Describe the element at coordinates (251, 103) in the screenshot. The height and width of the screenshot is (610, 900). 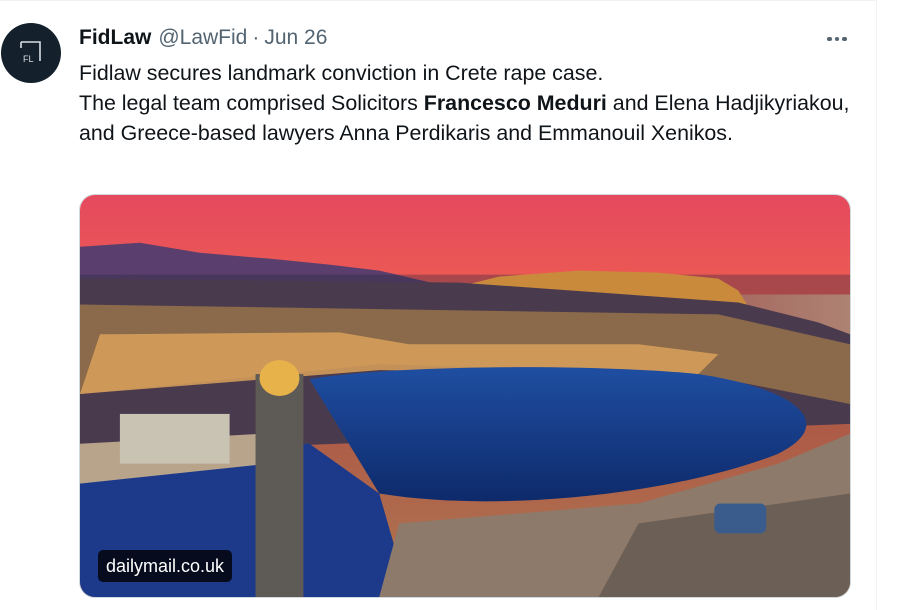
I see `tweet-text-prefix: The legal team comprised Solicitors` at that location.